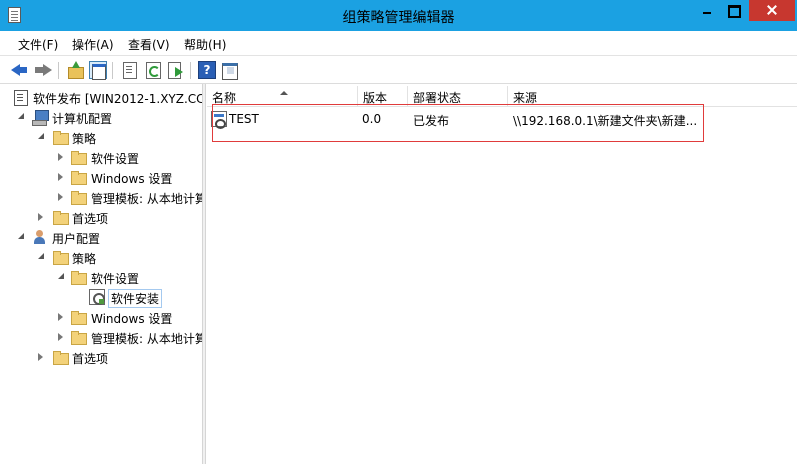 The width and height of the screenshot is (797, 464). I want to click on tree-item-computer-windows-settings: Windows 设置, so click(101, 177).